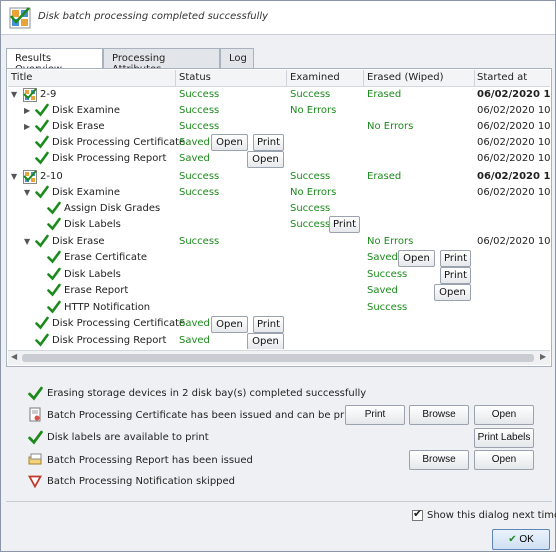 The image size is (556, 552). What do you see at coordinates (543, 356) in the screenshot?
I see `scroll-right-icon: ▶` at bounding box center [543, 356].